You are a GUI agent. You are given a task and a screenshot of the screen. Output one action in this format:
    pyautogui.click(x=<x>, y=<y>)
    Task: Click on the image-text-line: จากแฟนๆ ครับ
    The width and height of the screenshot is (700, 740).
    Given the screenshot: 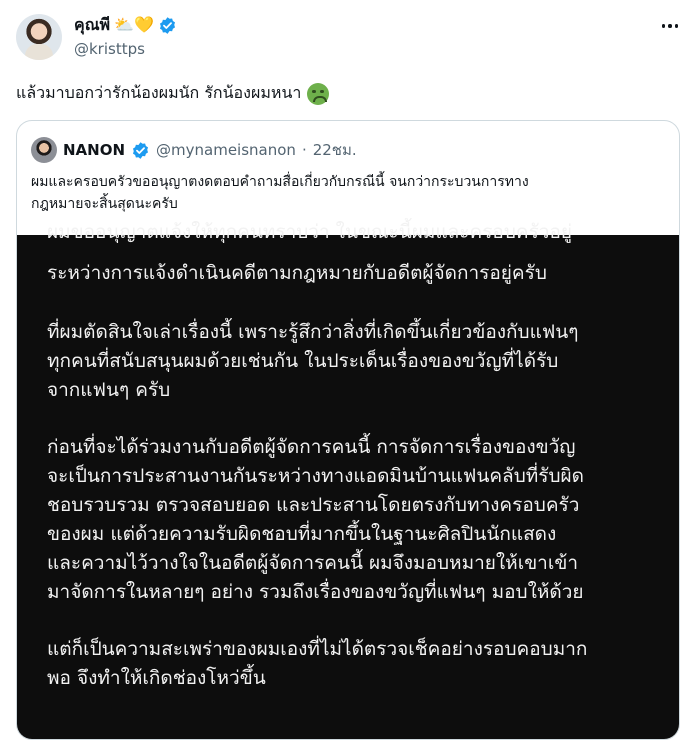 What is the action you would take?
    pyautogui.click(x=109, y=390)
    